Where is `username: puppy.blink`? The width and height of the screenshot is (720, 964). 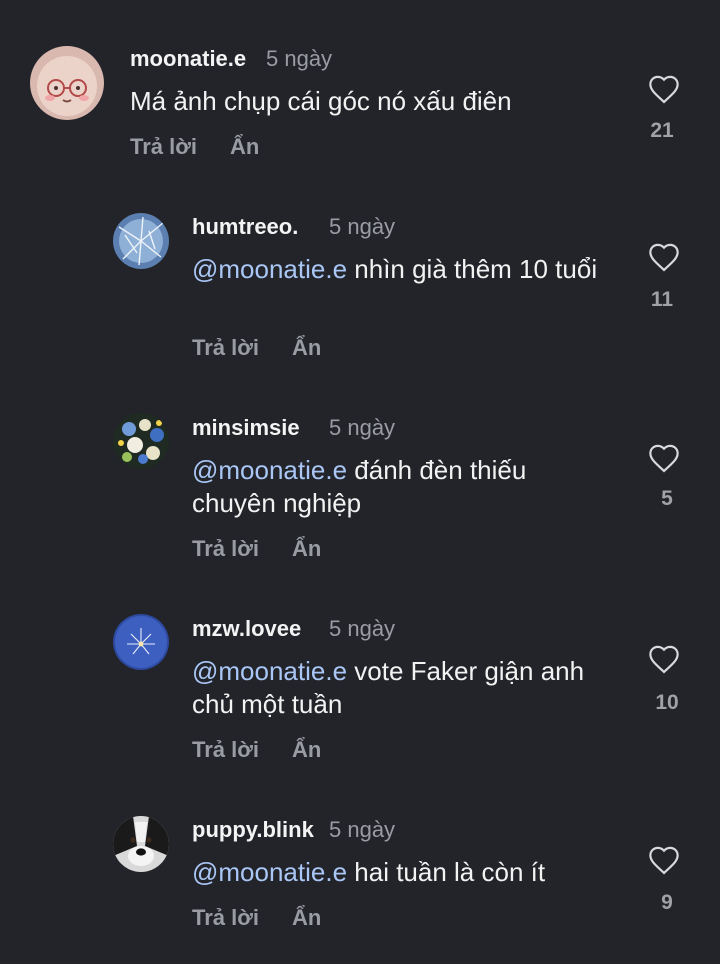
username: puppy.blink is located at coordinates (253, 830).